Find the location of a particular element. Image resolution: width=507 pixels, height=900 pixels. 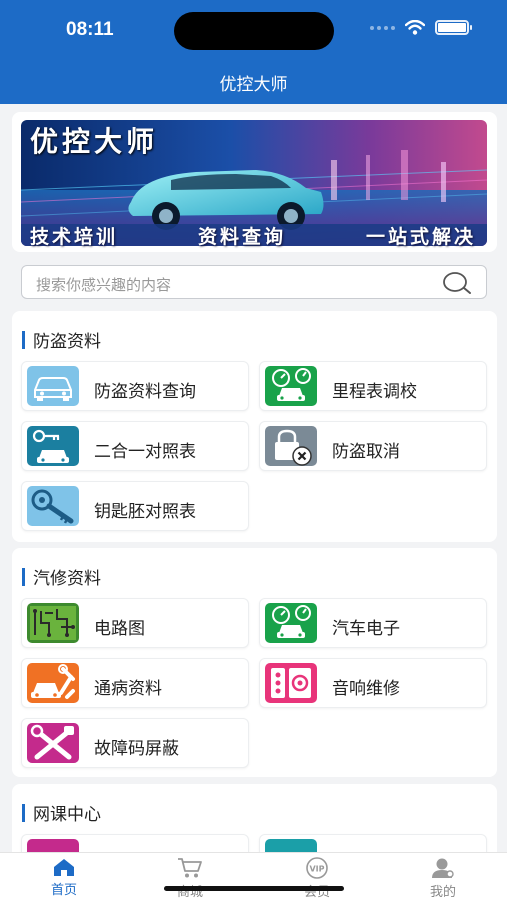

section-title: 防盗资料 is located at coordinates (67, 342).